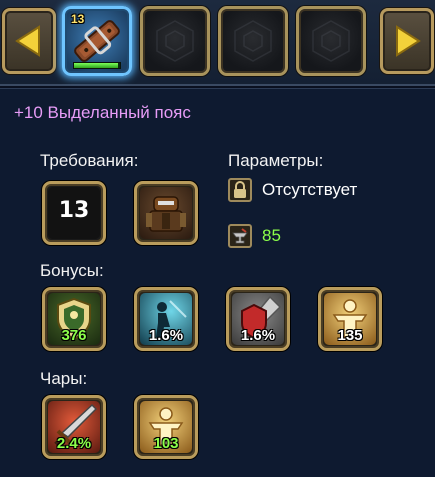 The image size is (435, 477). I want to click on arrow-left-icon, so click(27, 41).